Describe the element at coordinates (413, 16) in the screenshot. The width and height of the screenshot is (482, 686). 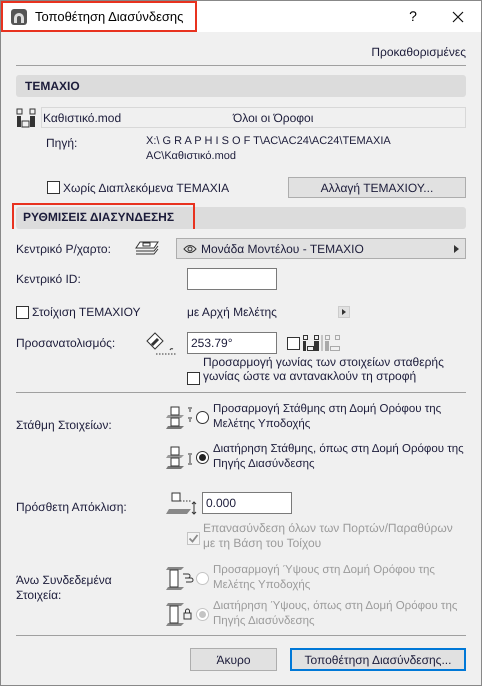
I see `help-button: ?` at that location.